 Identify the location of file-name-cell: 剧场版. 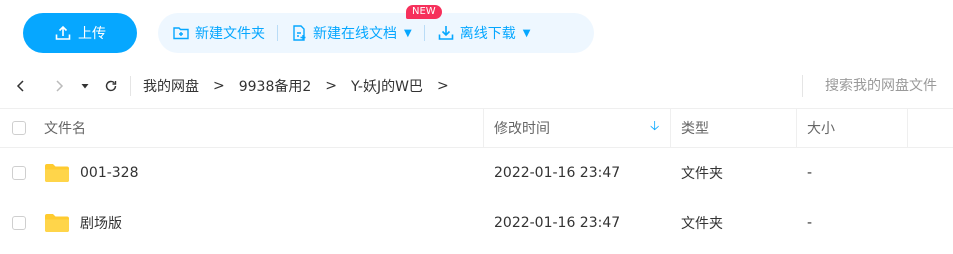
(83, 223).